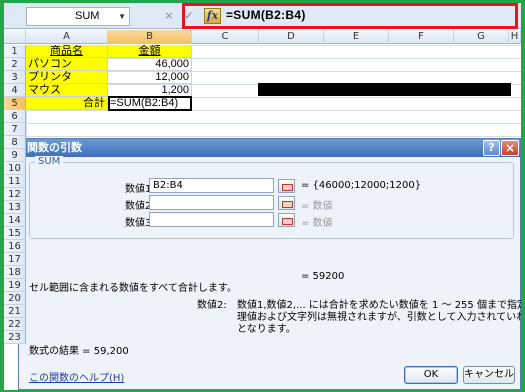 The width and height of the screenshot is (525, 392). What do you see at coordinates (431, 375) in the screenshot?
I see `ok-button: OK` at bounding box center [431, 375].